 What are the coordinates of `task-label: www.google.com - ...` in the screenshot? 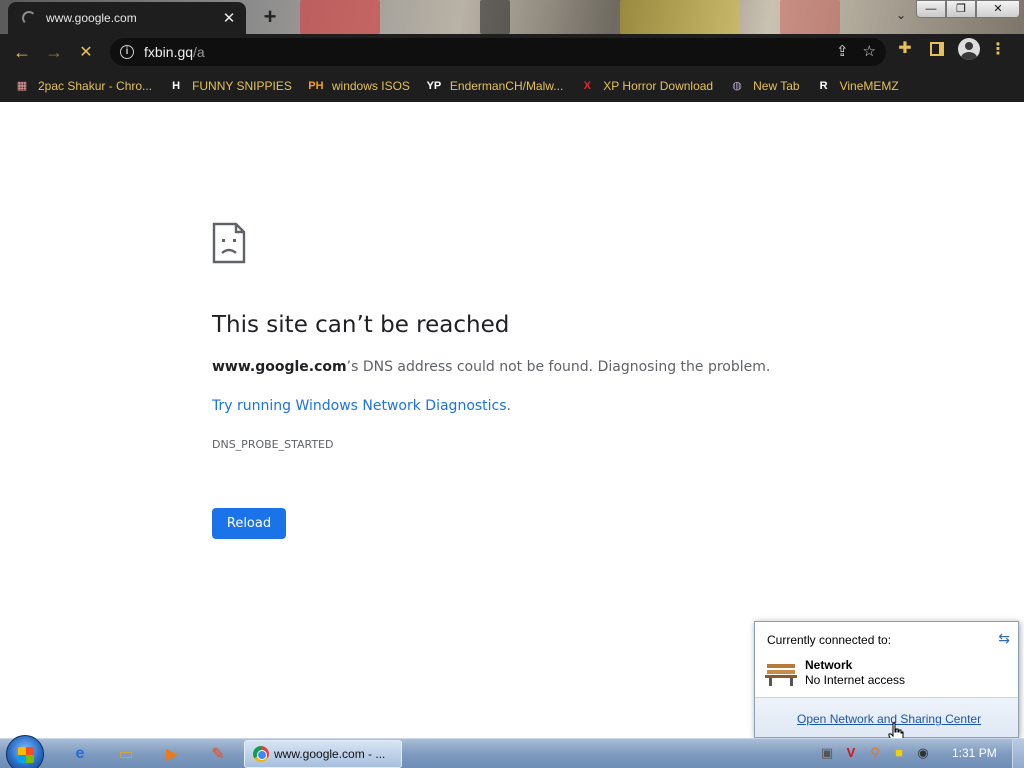 It's located at (330, 754).